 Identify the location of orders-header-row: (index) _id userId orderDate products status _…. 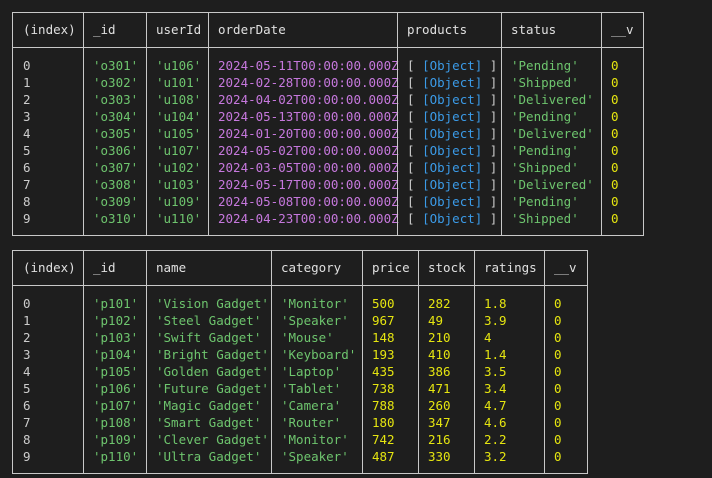
(328, 30).